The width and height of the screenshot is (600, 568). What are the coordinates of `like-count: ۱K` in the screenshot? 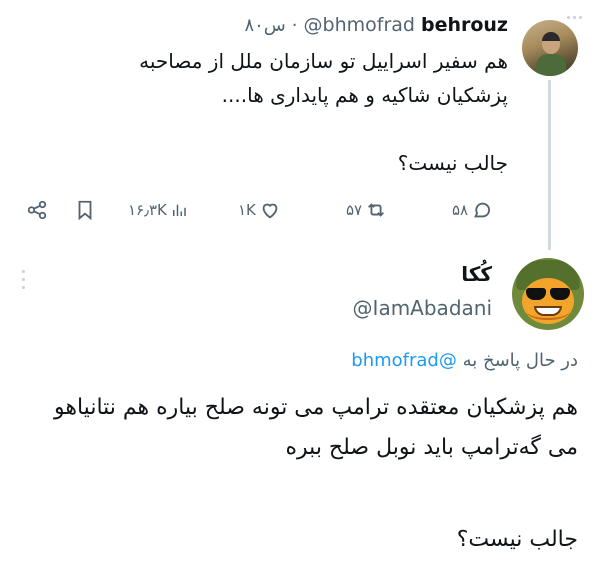 It's located at (247, 210).